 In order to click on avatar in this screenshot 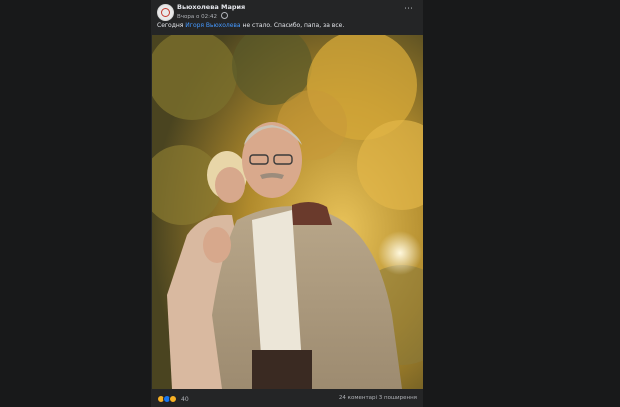, I will do `click(165, 12)`.